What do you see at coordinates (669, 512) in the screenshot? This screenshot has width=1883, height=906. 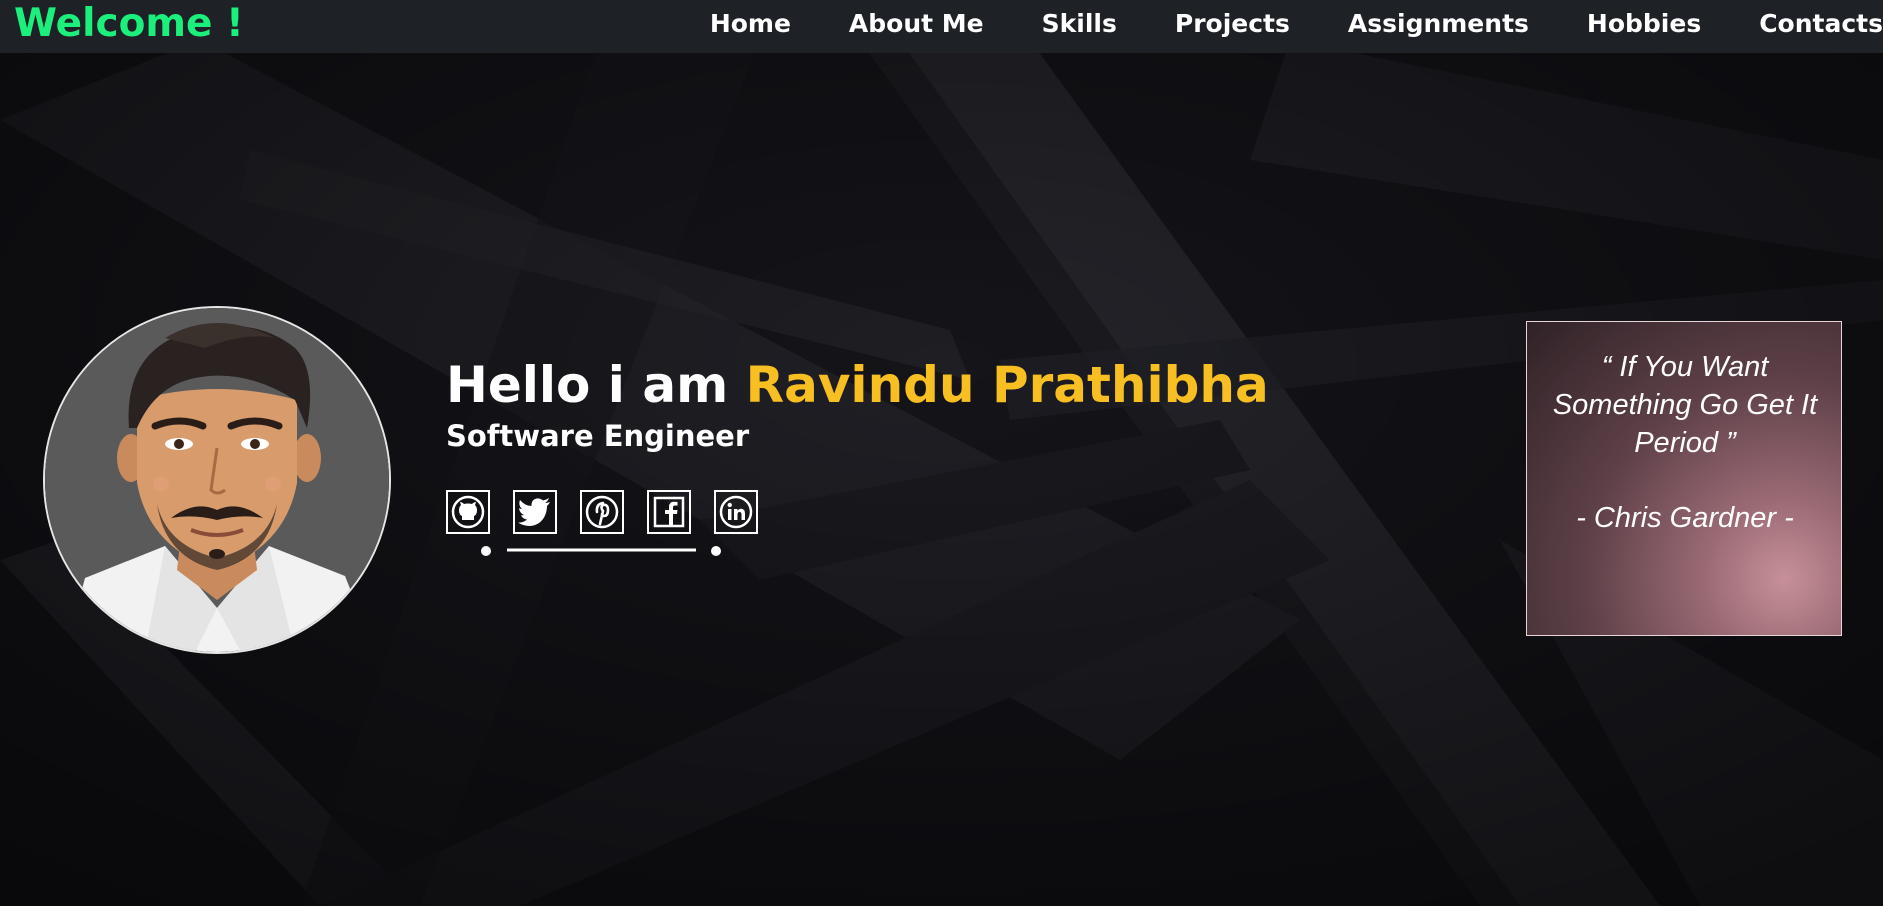 I see `facebook-icon` at bounding box center [669, 512].